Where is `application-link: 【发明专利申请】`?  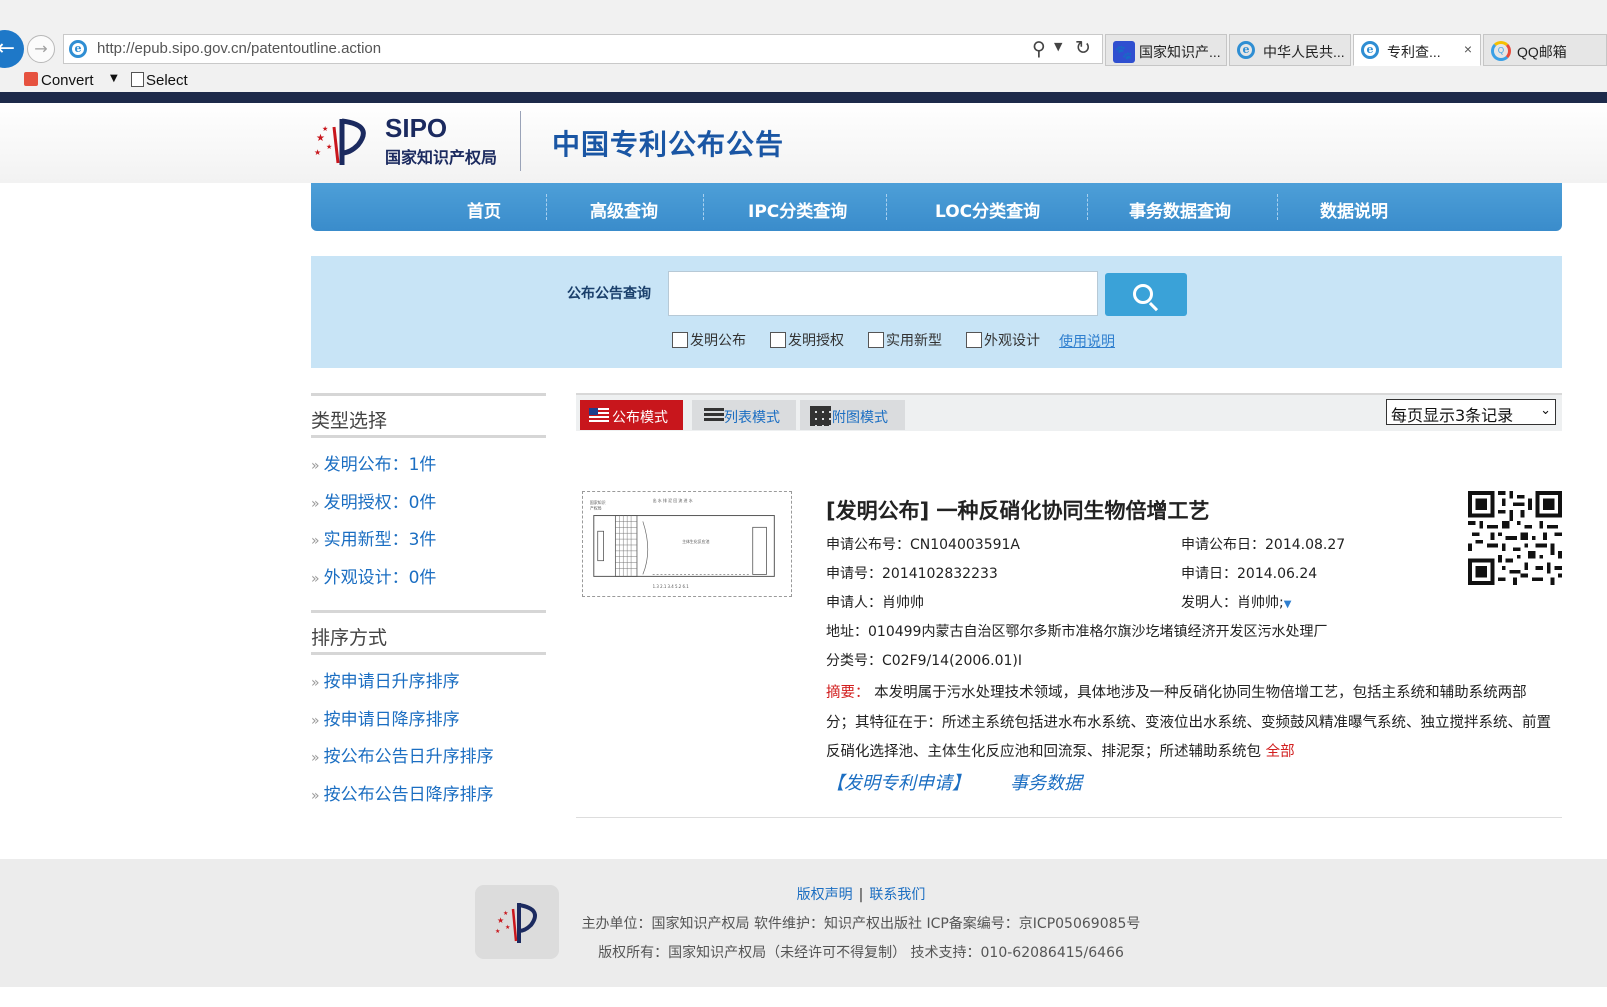
application-link: 【发明专利申请】 is located at coordinates (898, 782).